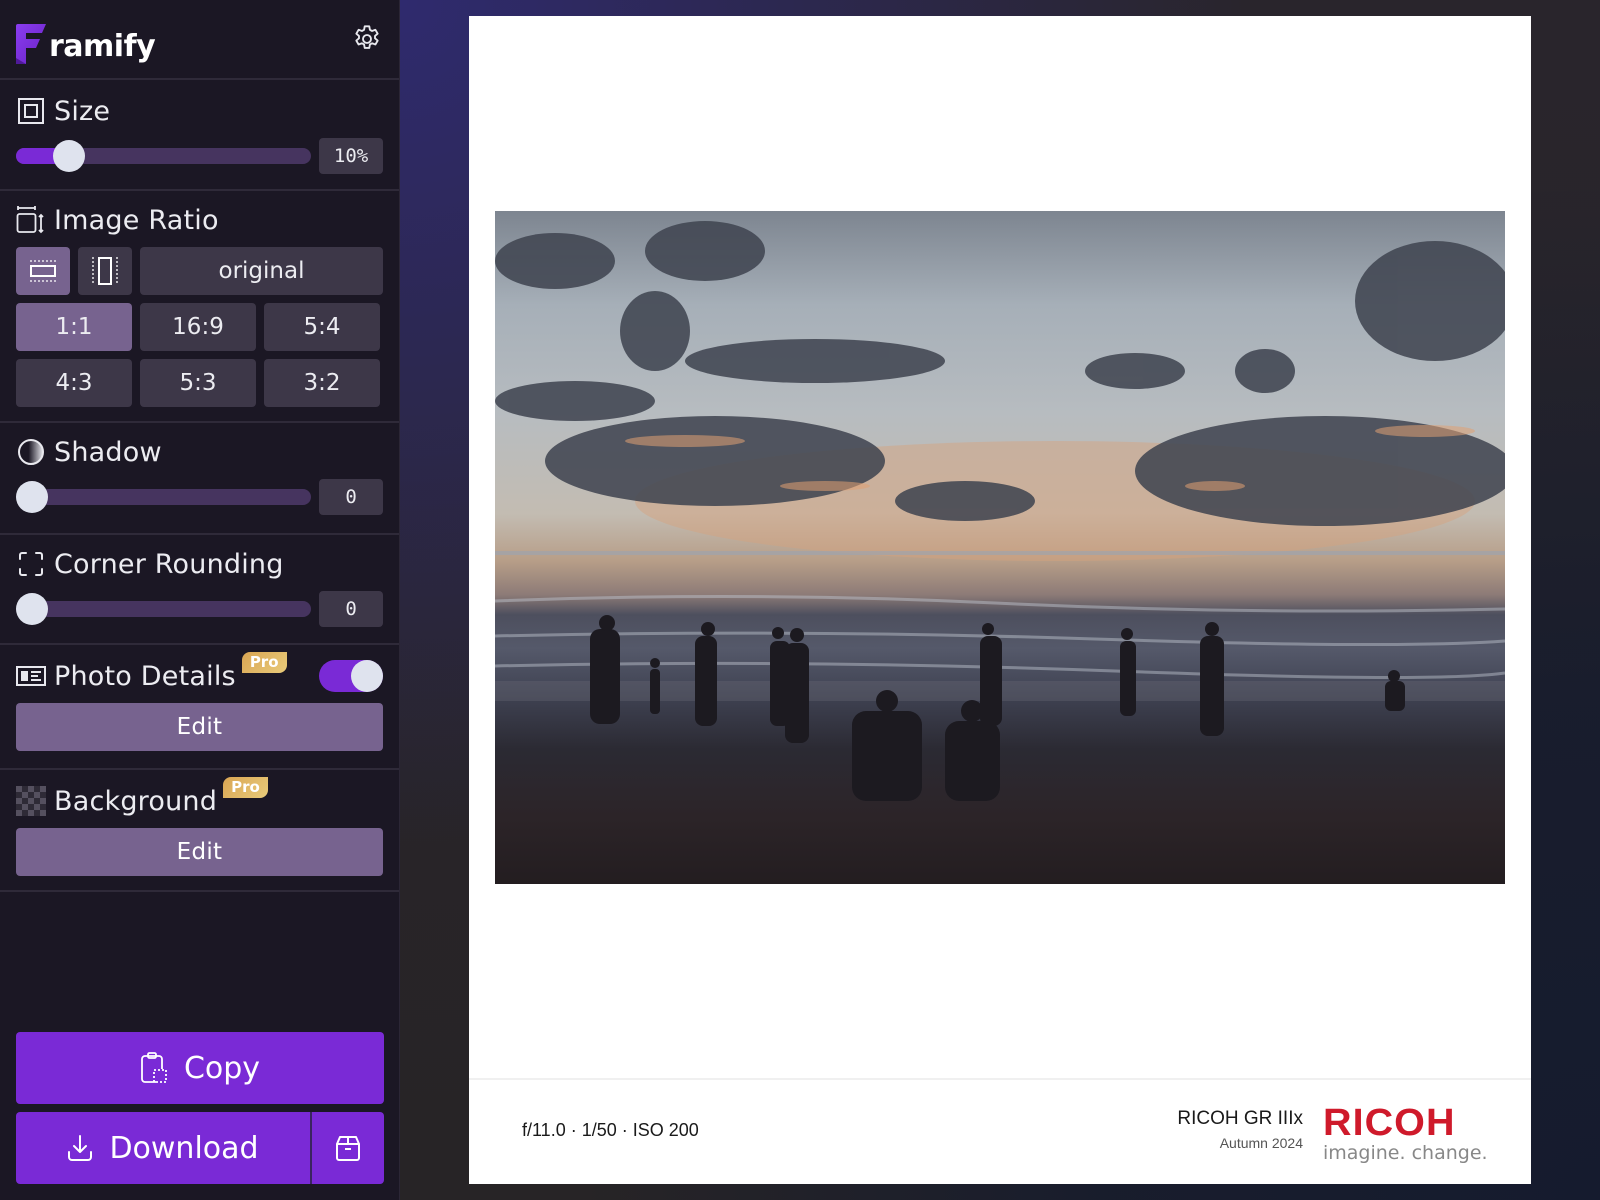  What do you see at coordinates (102, 46) in the screenshot?
I see `app-name: ramify` at bounding box center [102, 46].